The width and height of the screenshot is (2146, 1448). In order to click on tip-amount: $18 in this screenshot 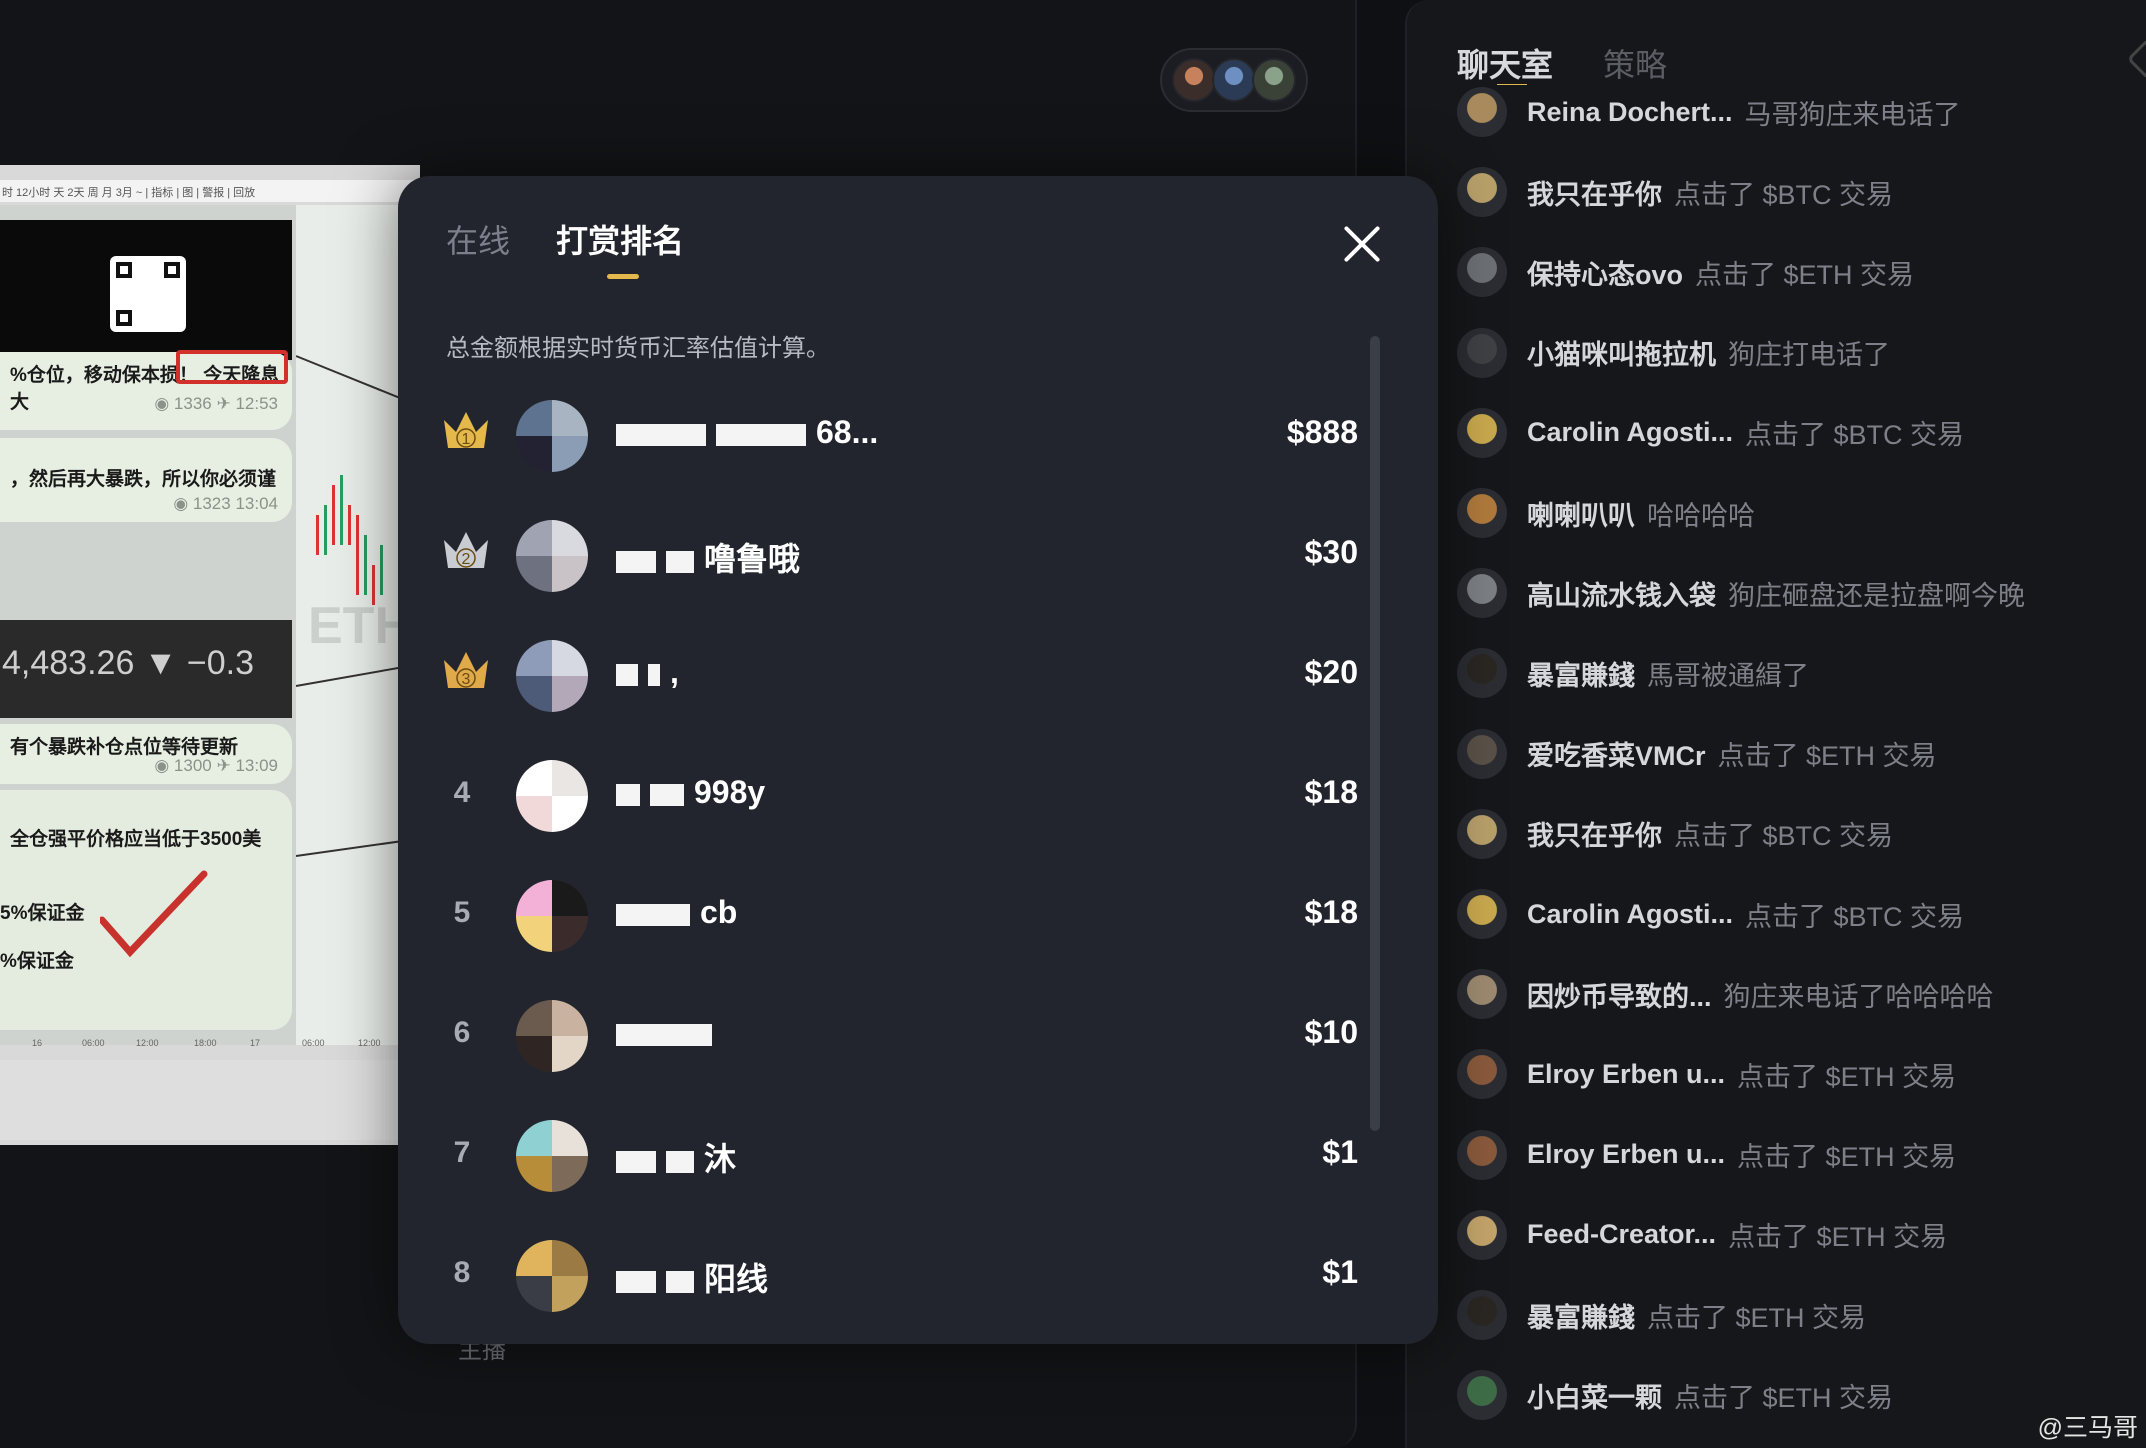, I will do `click(1331, 912)`.